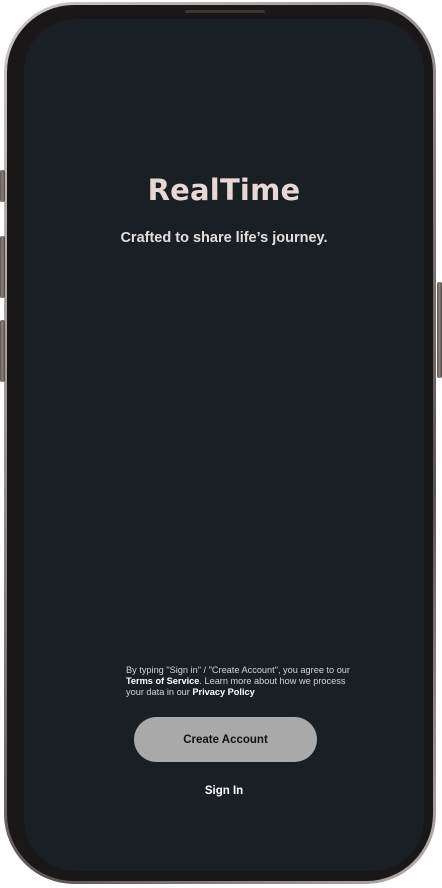 The width and height of the screenshot is (442, 888). I want to click on app-title: RealTime, so click(224, 190).